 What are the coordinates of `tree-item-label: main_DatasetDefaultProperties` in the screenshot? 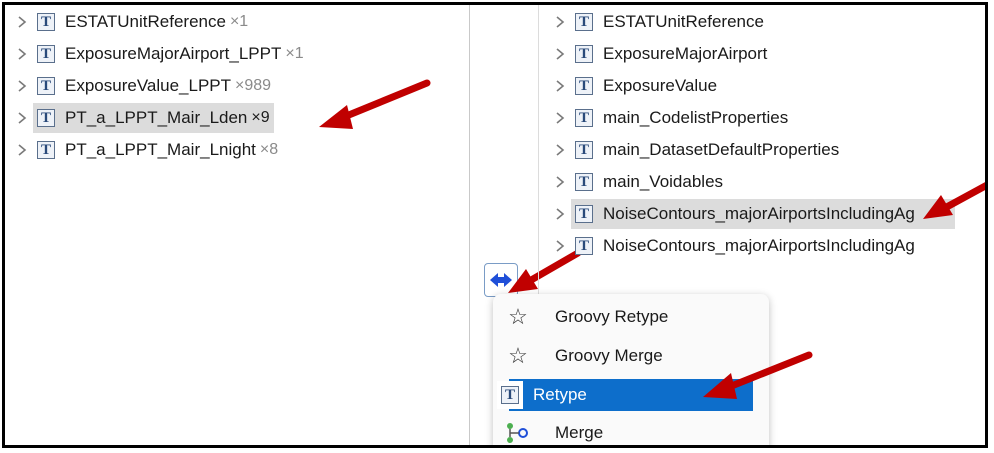 It's located at (721, 149).